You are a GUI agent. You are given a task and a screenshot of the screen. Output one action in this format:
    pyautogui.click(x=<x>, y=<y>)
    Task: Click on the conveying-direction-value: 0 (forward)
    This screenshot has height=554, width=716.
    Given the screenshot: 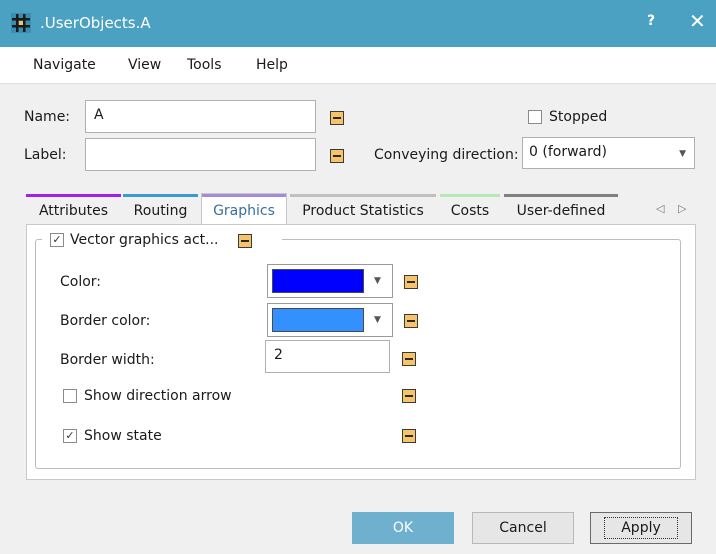 What is the action you would take?
    pyautogui.click(x=568, y=152)
    